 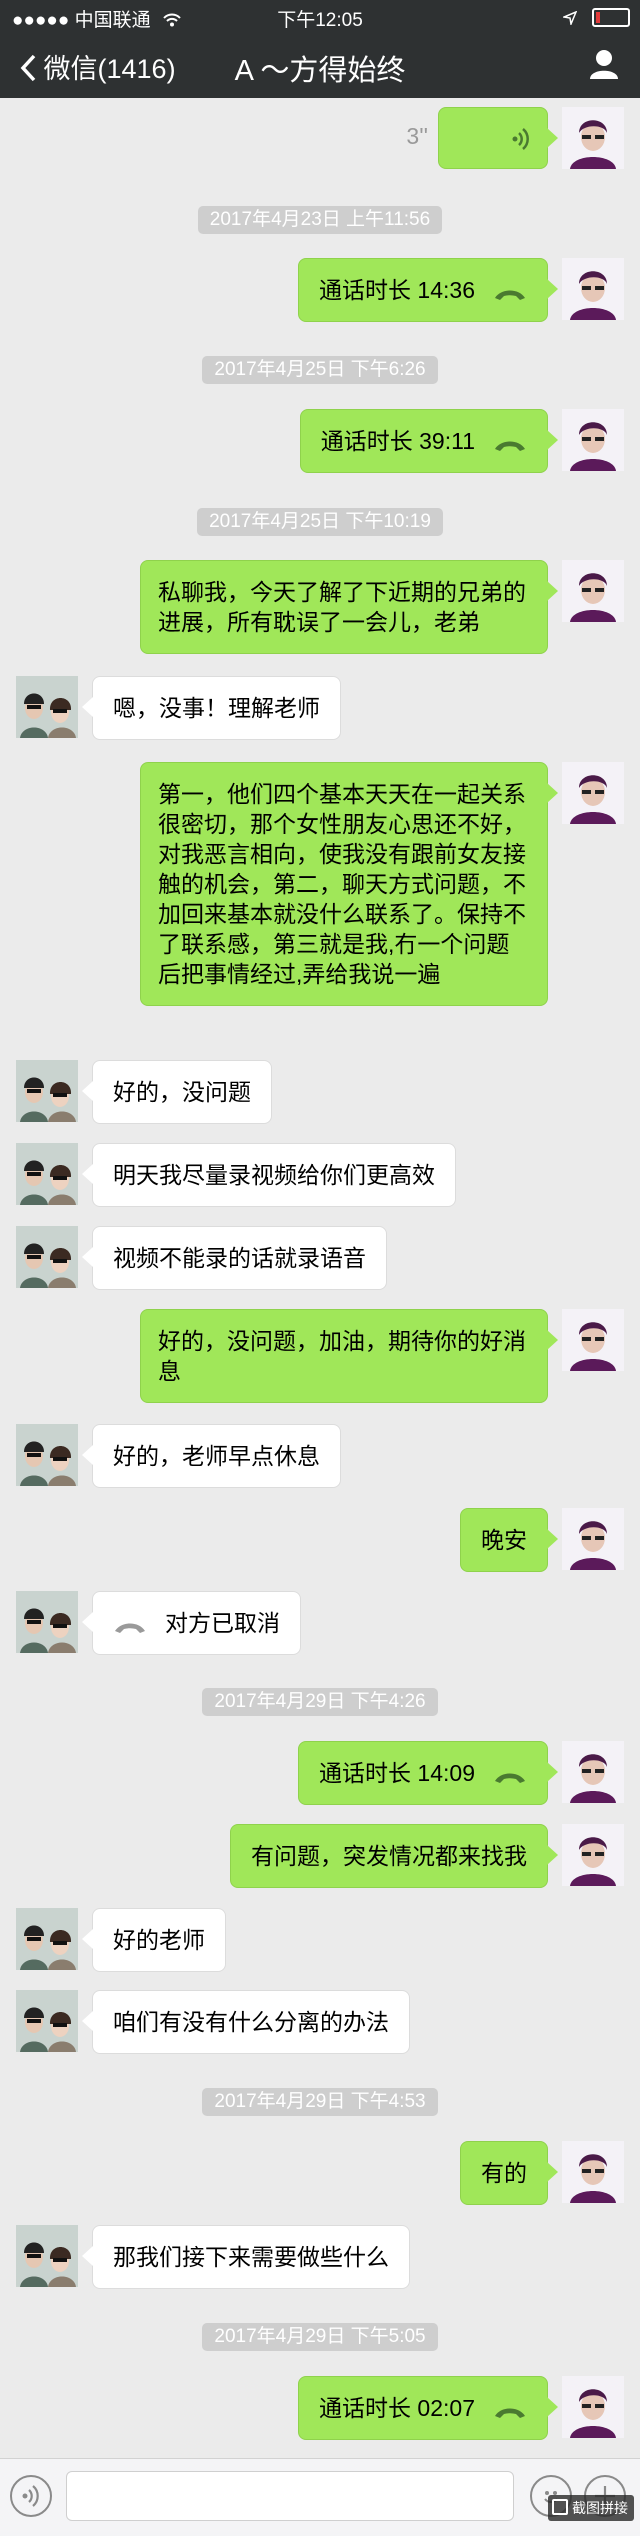 What do you see at coordinates (428, 1773) in the screenshot?
I see `call-record-bubble: 通话时长 14:09` at bounding box center [428, 1773].